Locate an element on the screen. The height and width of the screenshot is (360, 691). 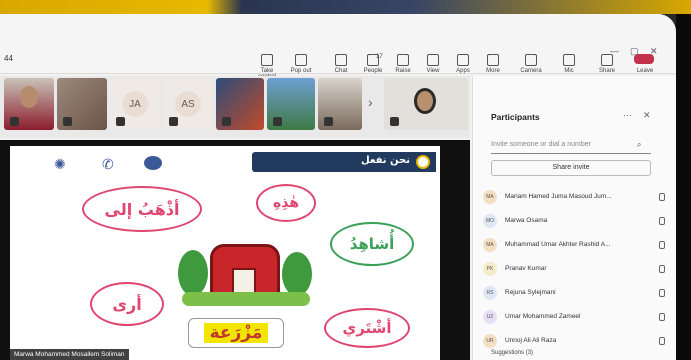
chat-button: Chat is located at coordinates (341, 64).